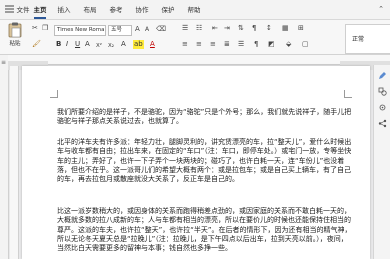 The image size is (390, 259). Describe the element at coordinates (215, 28) in the screenshot. I see `decrease-indent-icon: ⇤` at that location.